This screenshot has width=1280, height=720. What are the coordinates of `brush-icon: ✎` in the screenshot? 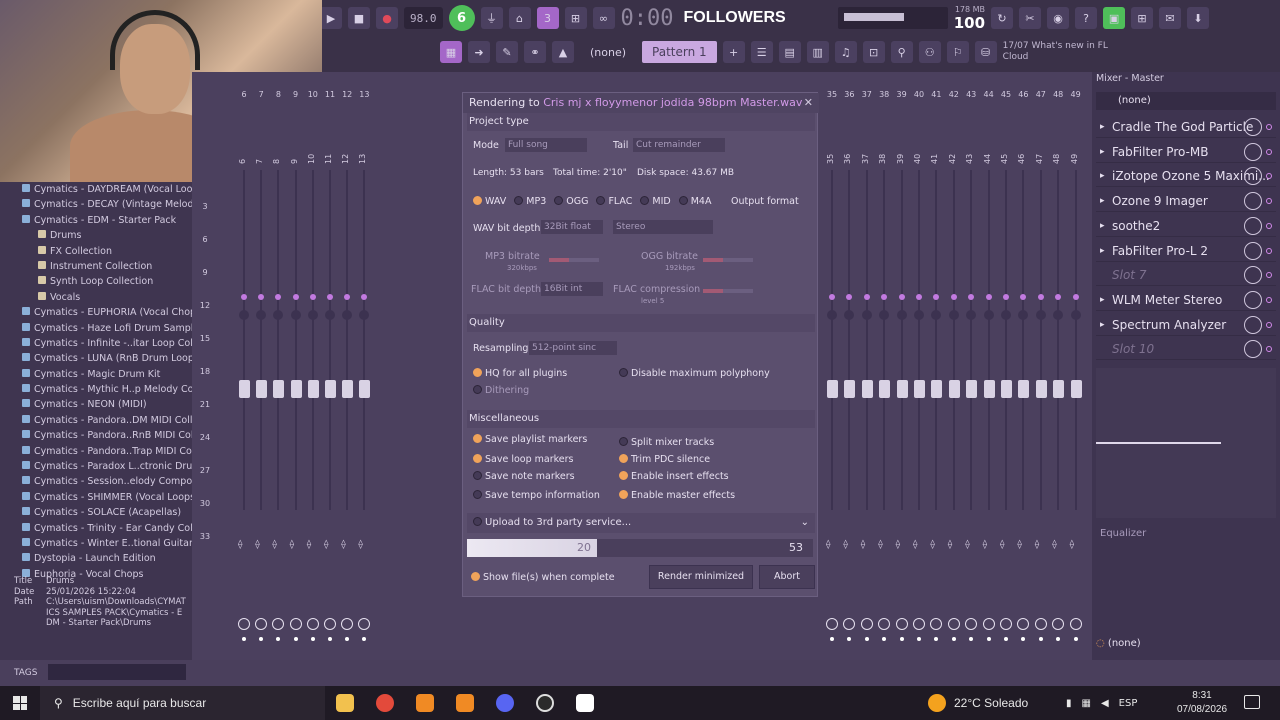 It's located at (507, 52).